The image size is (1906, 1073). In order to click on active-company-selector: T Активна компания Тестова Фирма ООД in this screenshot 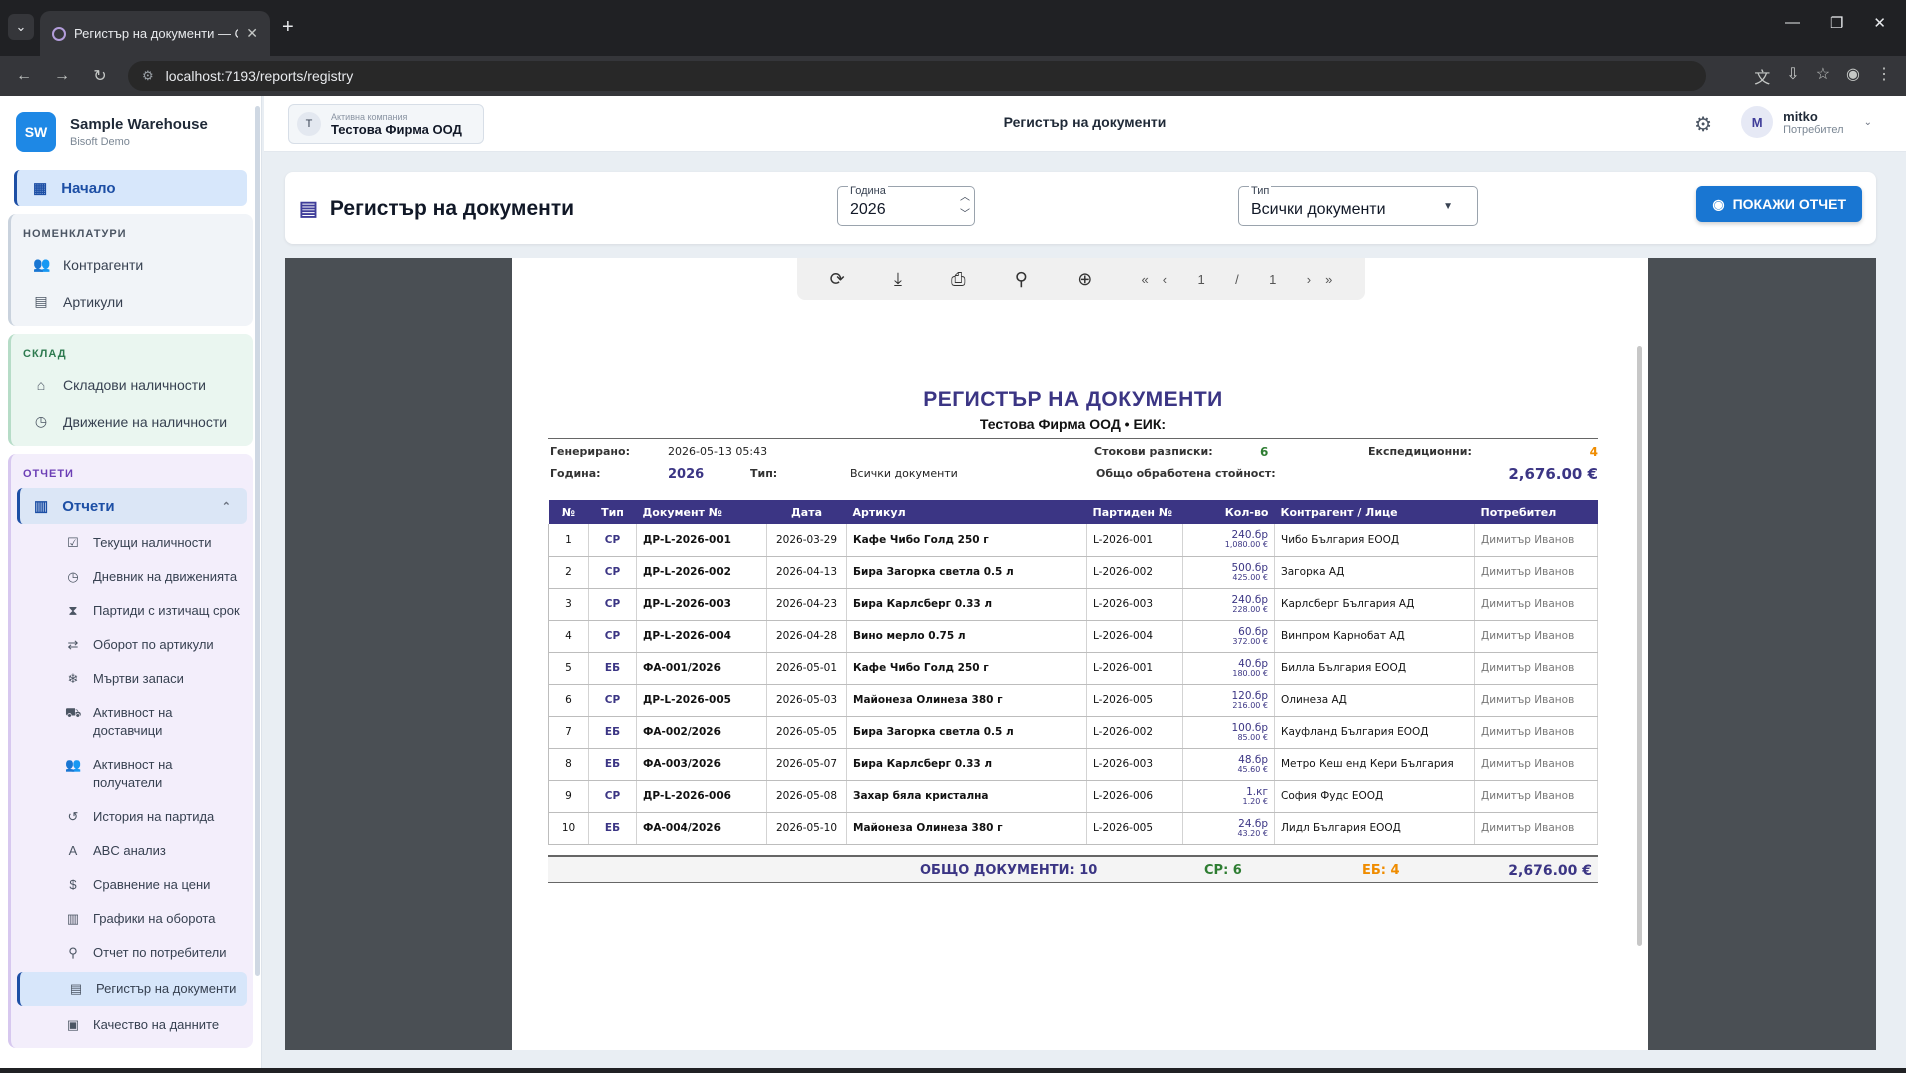, I will do `click(386, 124)`.